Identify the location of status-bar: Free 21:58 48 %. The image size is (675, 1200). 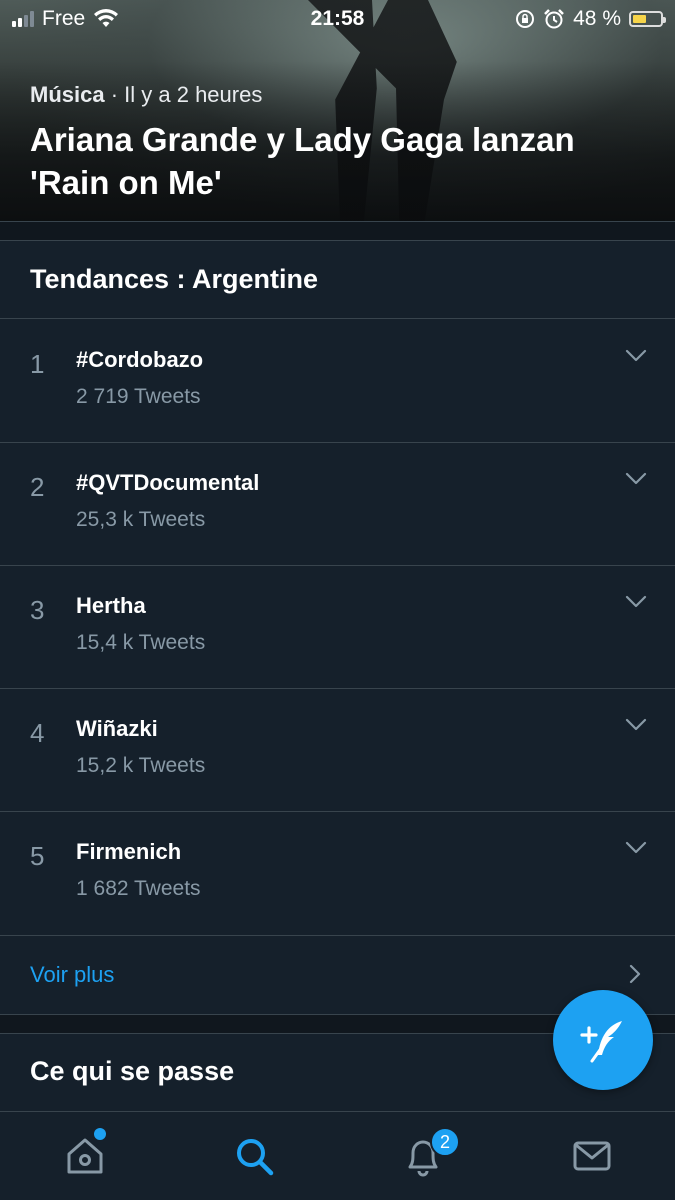
(337, 19).